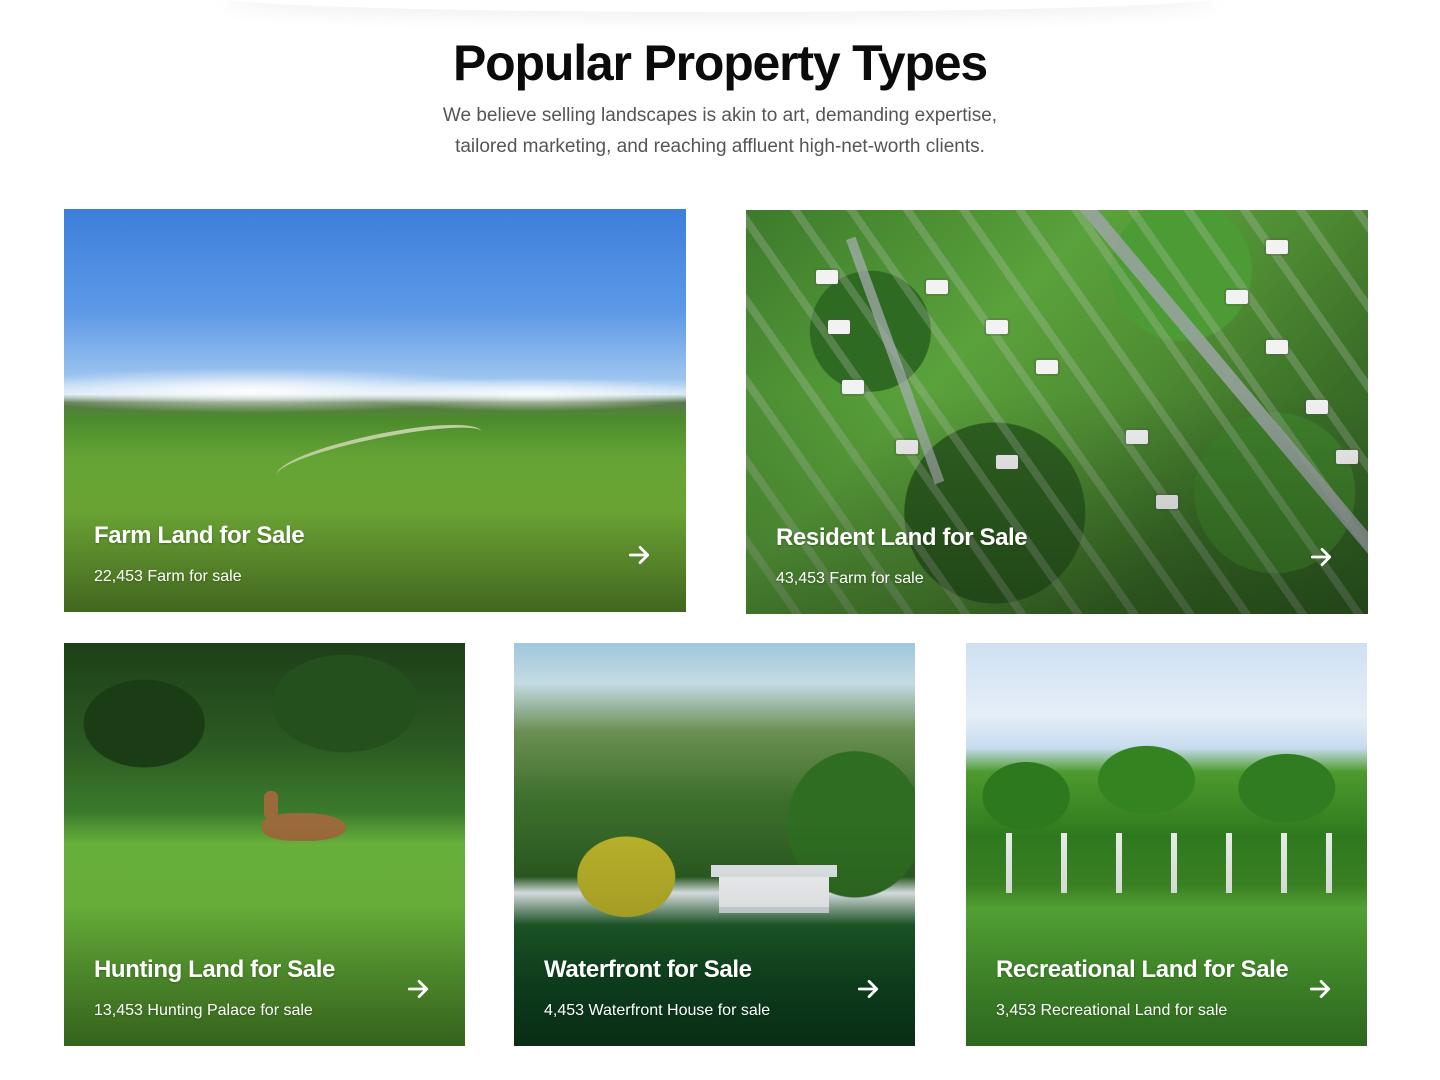 Image resolution: width=1440 pixels, height=1080 pixels. Describe the element at coordinates (720, 63) in the screenshot. I see `section-title: Popular Property Types` at that location.